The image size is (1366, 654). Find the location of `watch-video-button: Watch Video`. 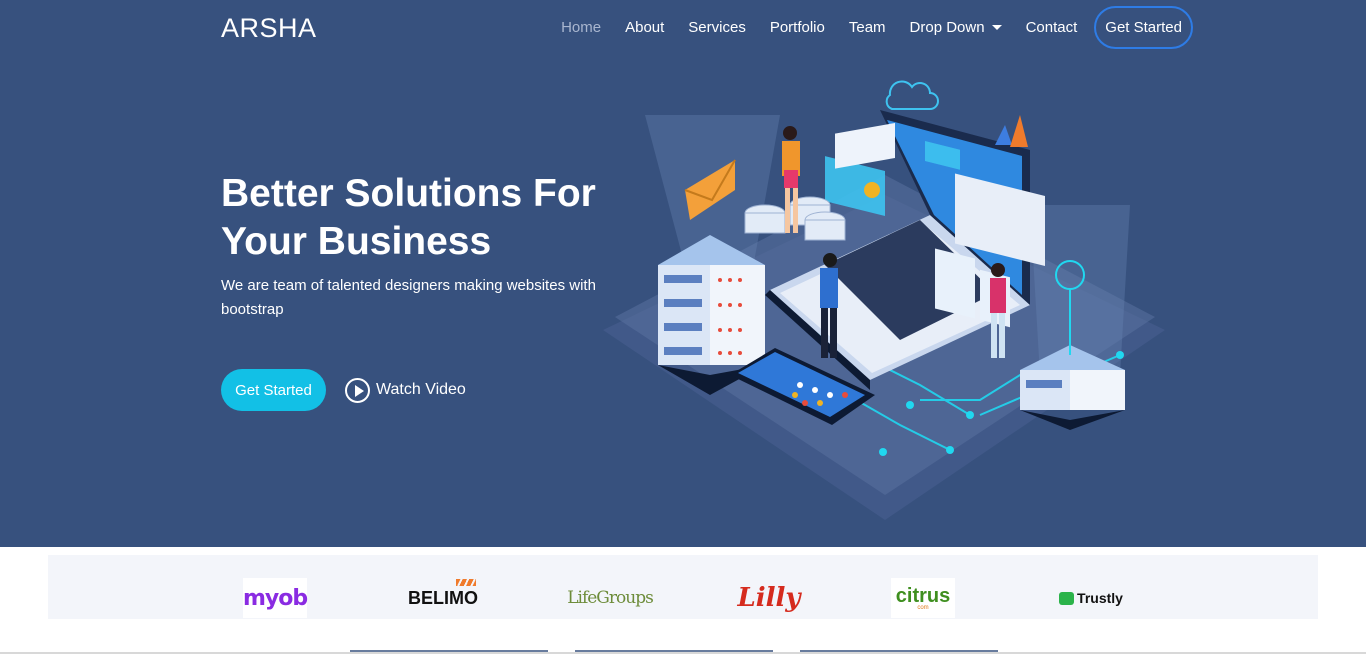

watch-video-button: Watch Video is located at coordinates (405, 390).